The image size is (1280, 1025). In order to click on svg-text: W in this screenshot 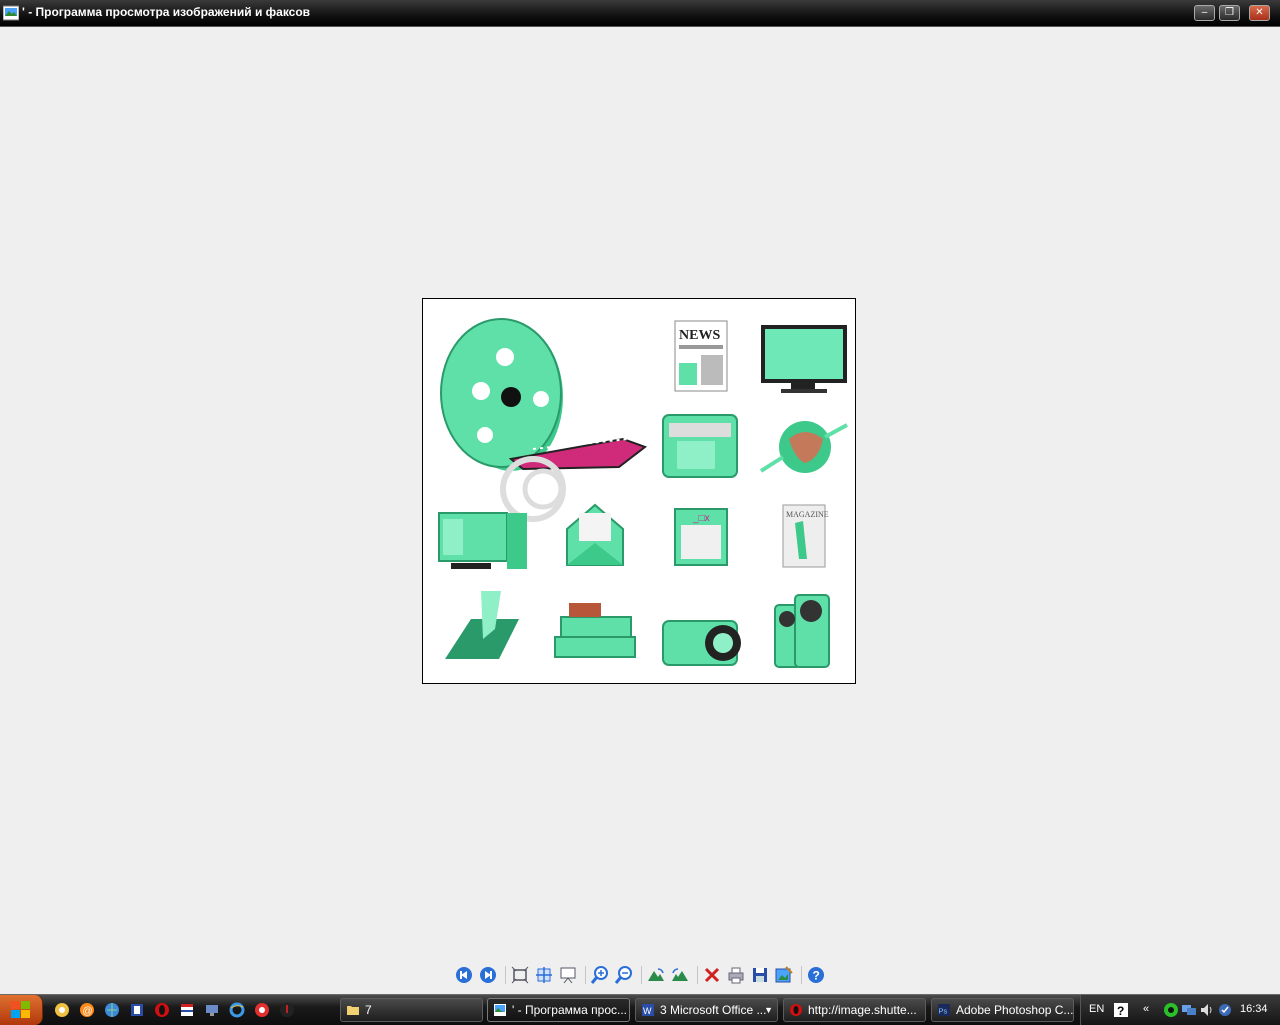, I will do `click(647, 1011)`.